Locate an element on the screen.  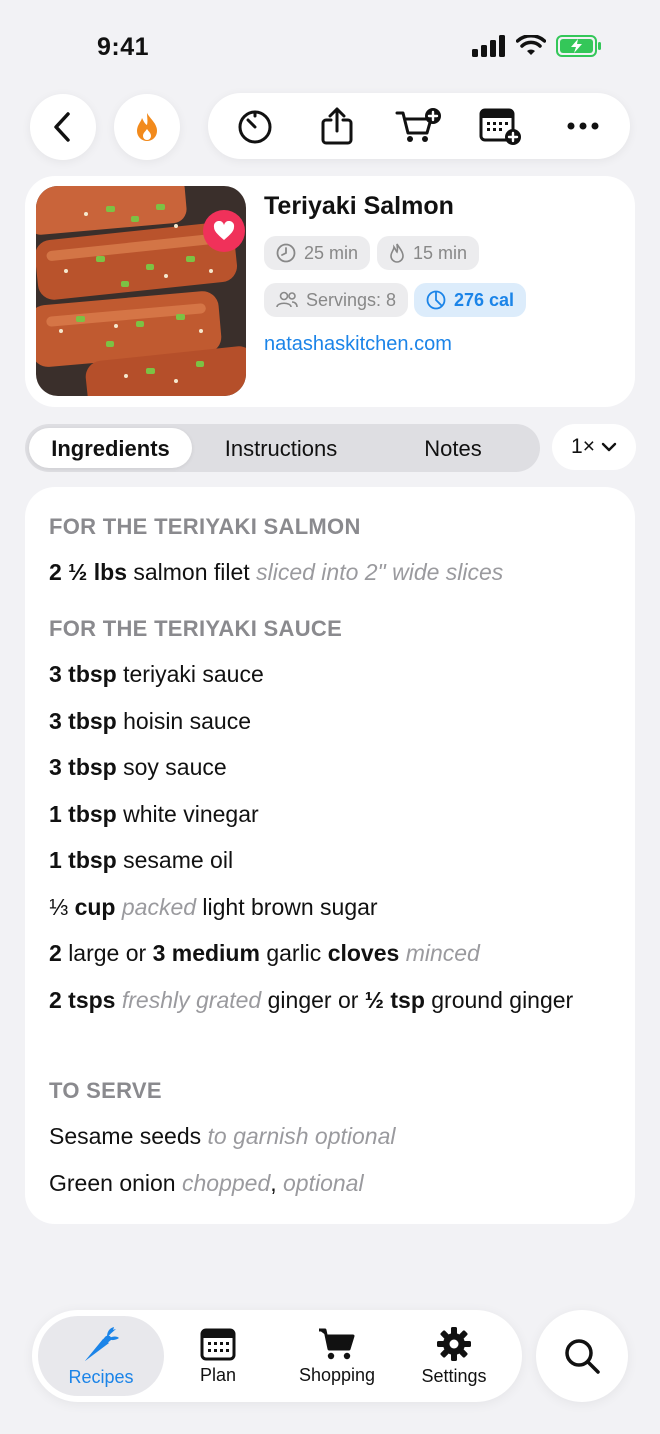
tab-bar: Recipes Plan Shopping Settings is located at coordinates (277, 1356).